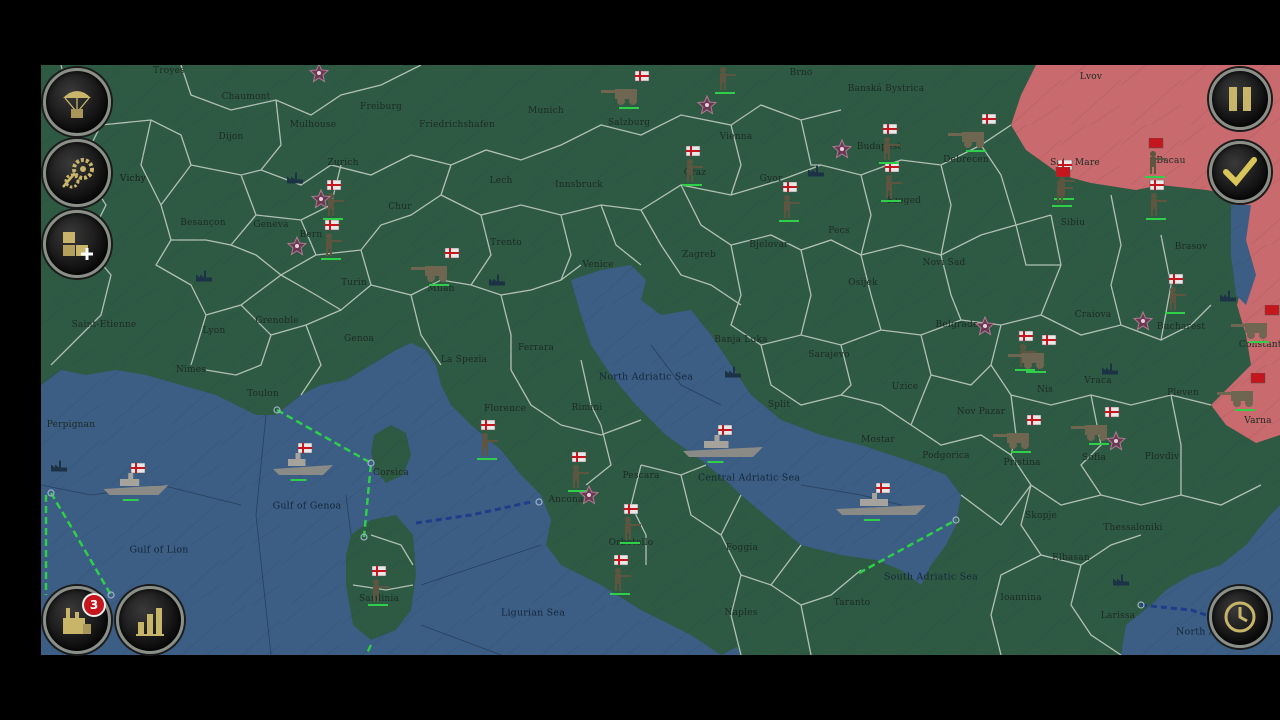  I want to click on city-label: Larissa, so click(1118, 616).